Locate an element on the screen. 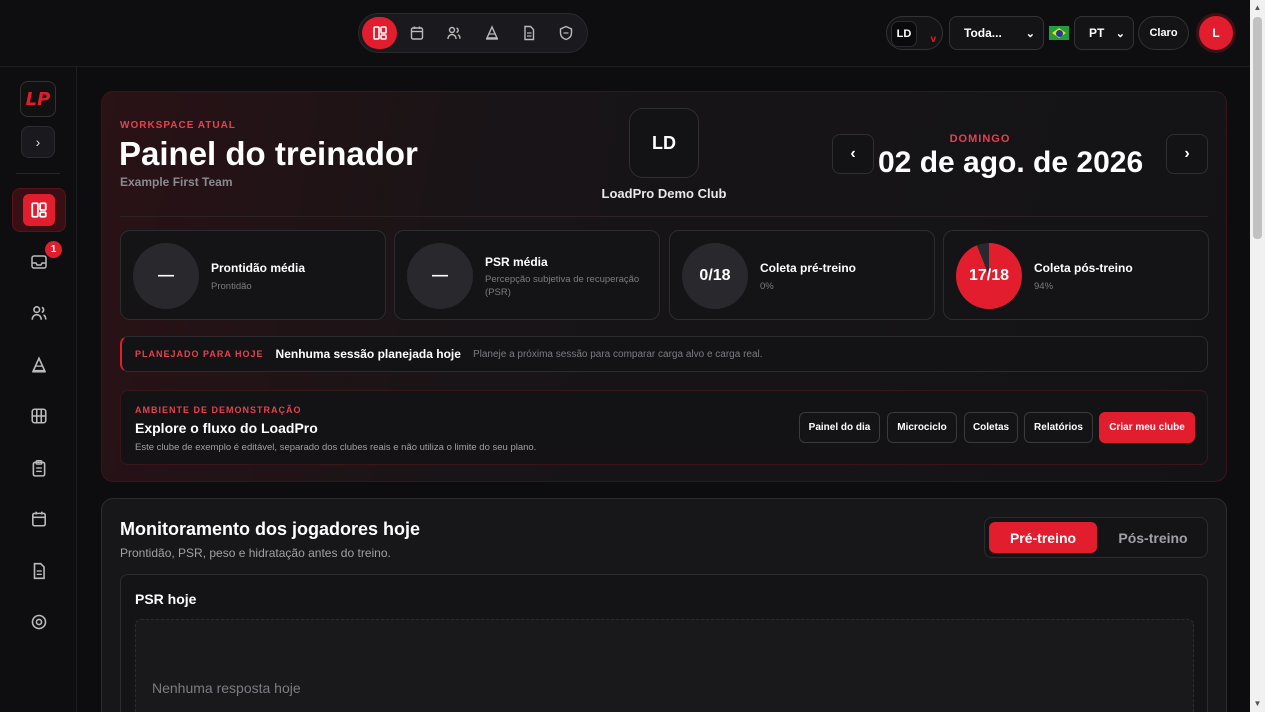 Image resolution: width=1265 pixels, height=712 pixels. stat-title: Prontidão média is located at coordinates (258, 268).